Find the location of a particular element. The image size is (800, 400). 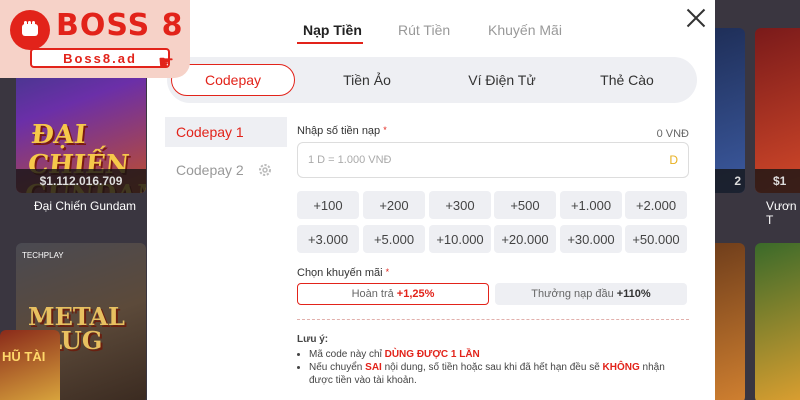

method-vi-dien-tu: Ví Điện Tử is located at coordinates (502, 80).